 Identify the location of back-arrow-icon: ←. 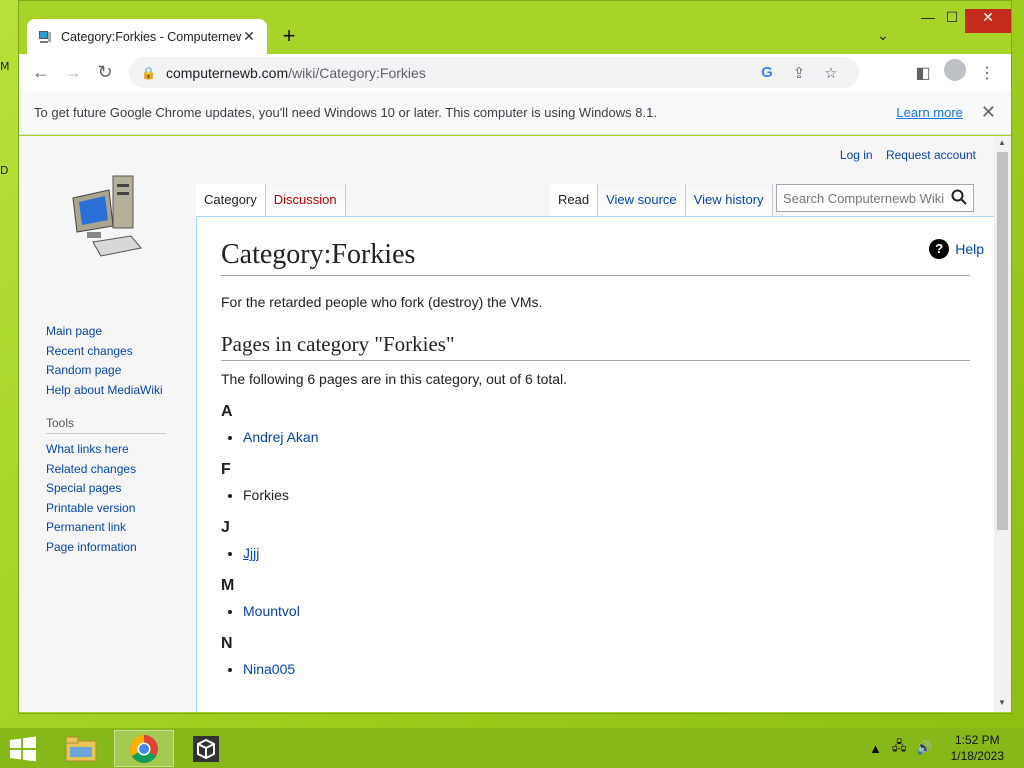
(41, 73).